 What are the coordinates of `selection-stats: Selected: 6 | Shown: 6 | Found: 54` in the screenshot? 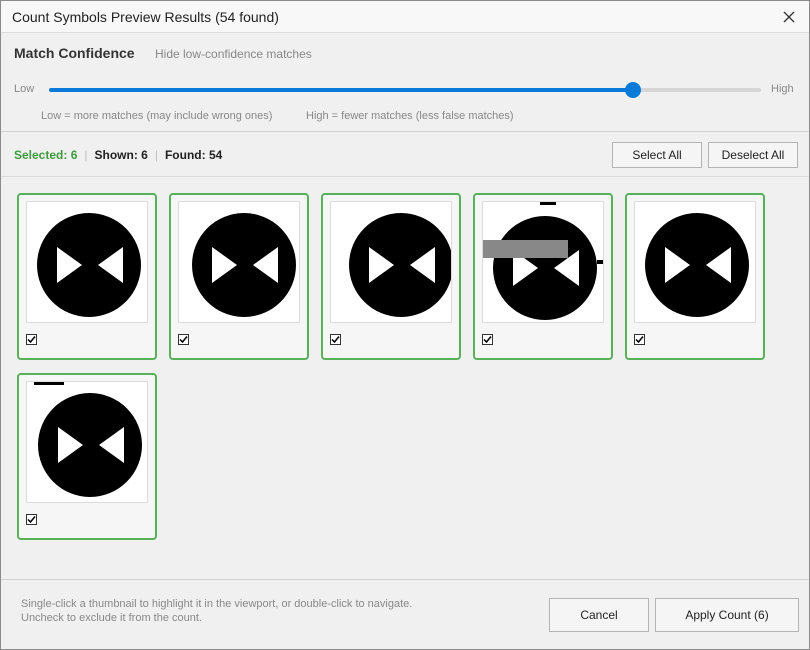 It's located at (118, 155).